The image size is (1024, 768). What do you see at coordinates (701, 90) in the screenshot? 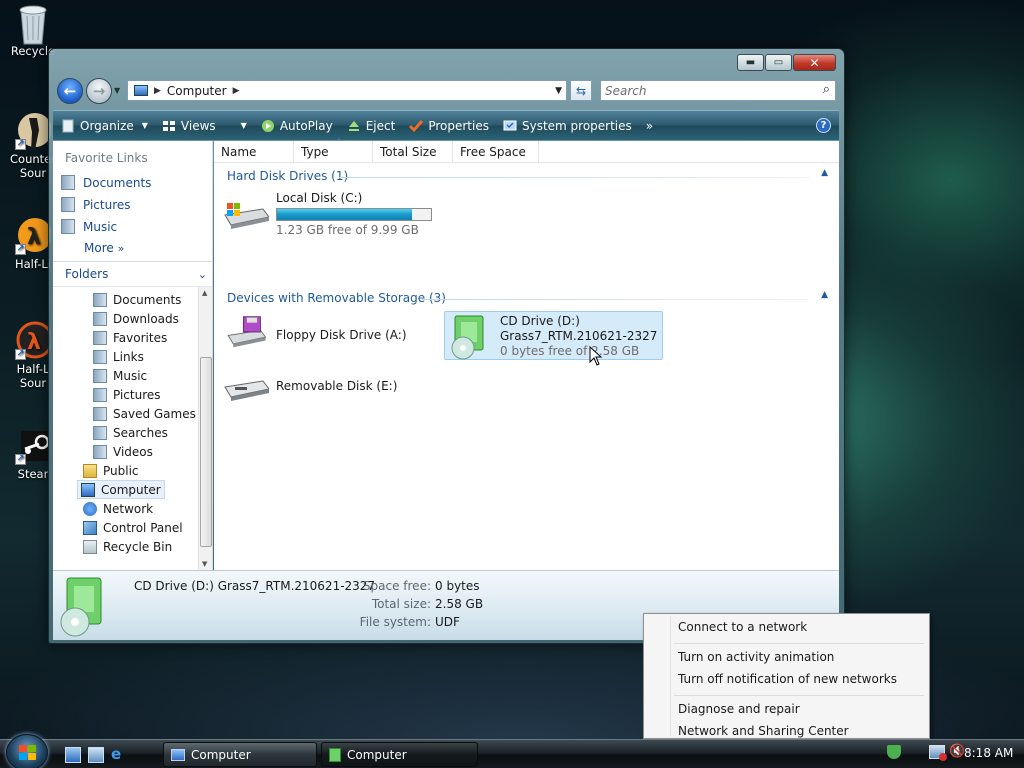
I see `search-input` at bounding box center [701, 90].